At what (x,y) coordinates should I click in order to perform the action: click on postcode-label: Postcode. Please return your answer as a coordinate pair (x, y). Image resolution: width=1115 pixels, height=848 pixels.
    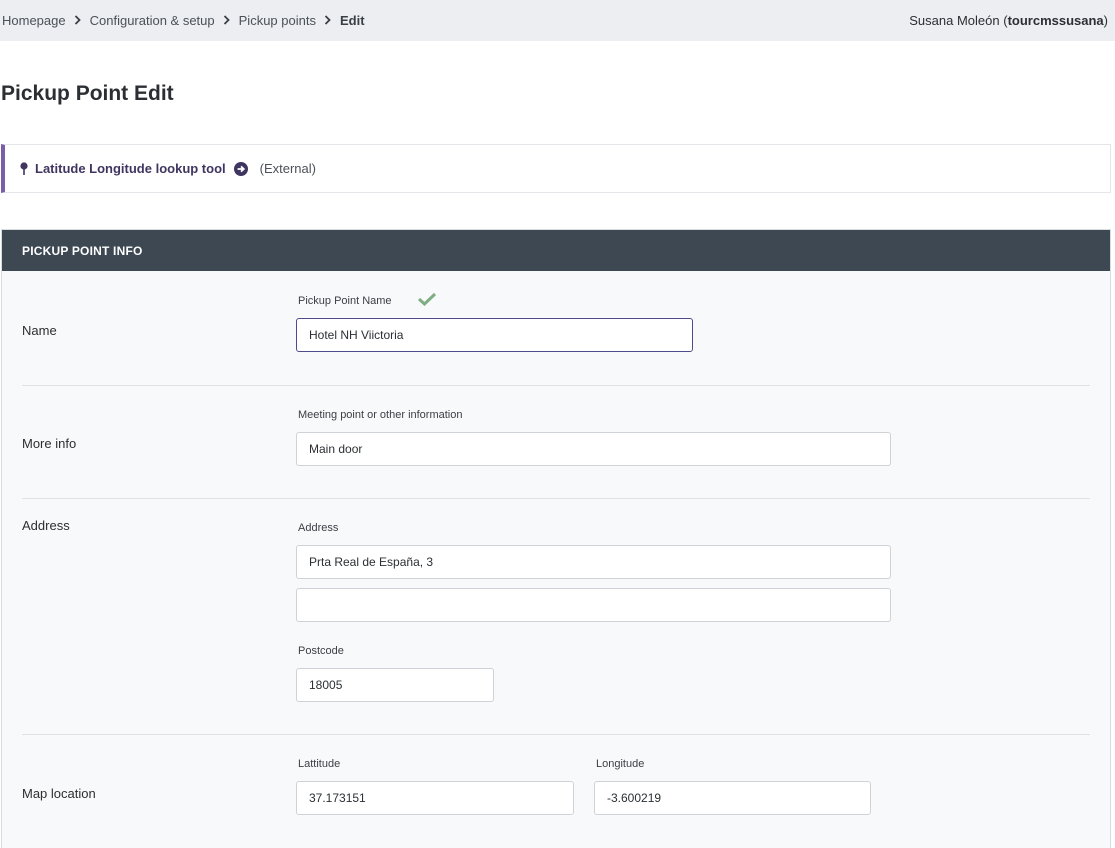
    Looking at the image, I should click on (321, 651).